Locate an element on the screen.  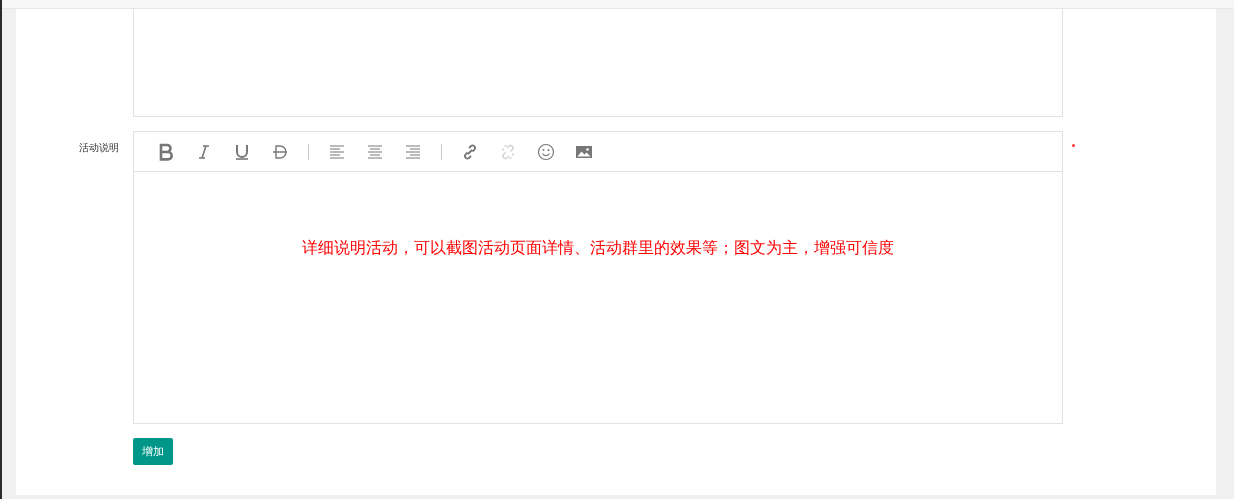
editor-text: 详细说明活动，可以截图活动页面详情、活动群里的效果等；图文为主，增强可信度 is located at coordinates (598, 248).